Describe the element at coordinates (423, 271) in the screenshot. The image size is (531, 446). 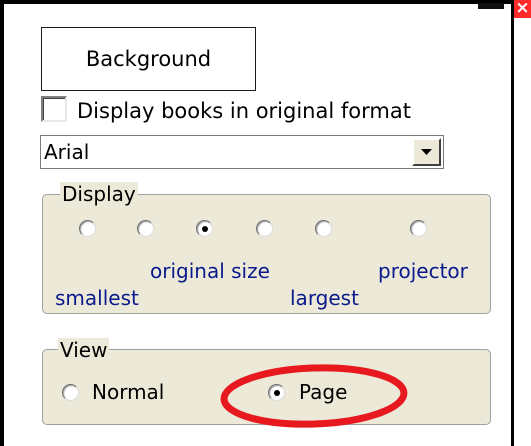
I see `display-label-projector: projector` at that location.